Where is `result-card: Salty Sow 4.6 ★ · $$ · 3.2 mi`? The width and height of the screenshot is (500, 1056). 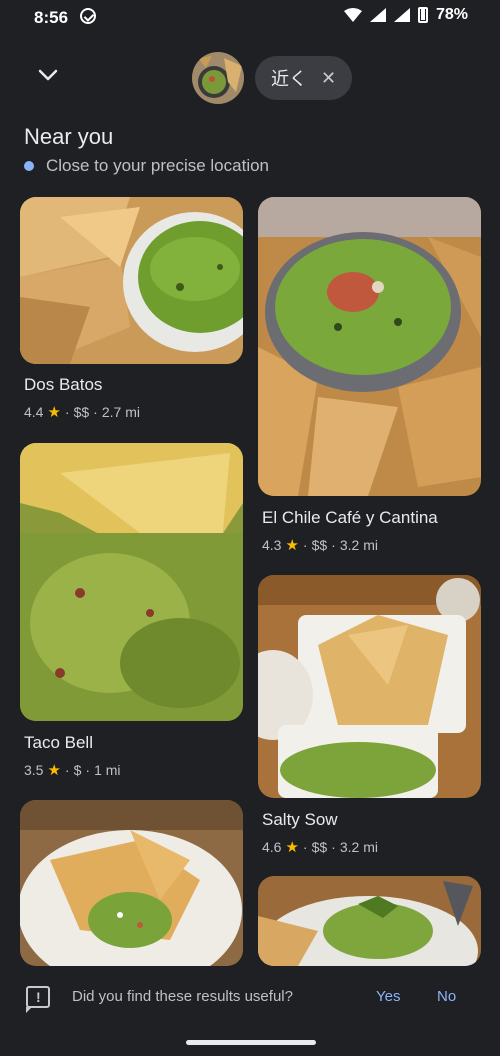
result-card: Salty Sow 4.6 ★ · $$ · 3.2 mi is located at coordinates (369, 717).